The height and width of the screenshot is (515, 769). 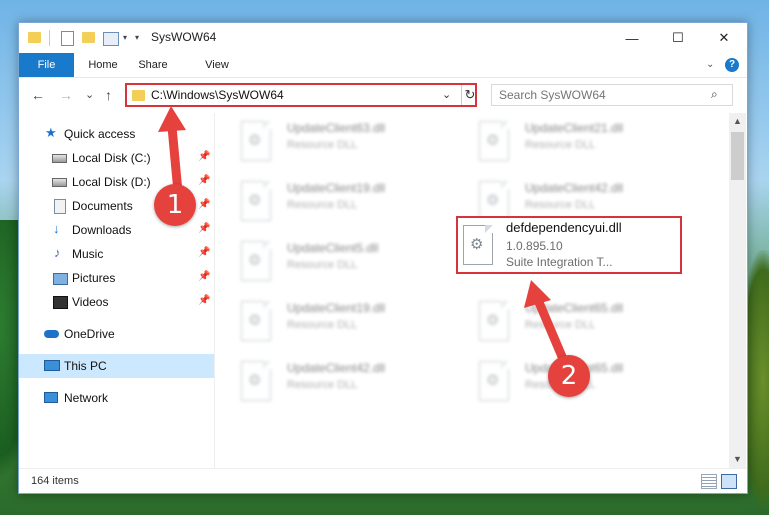 I want to click on file-tile: ⚙ UpdateClient21.dll Resource DLL, so click(x=577, y=143).